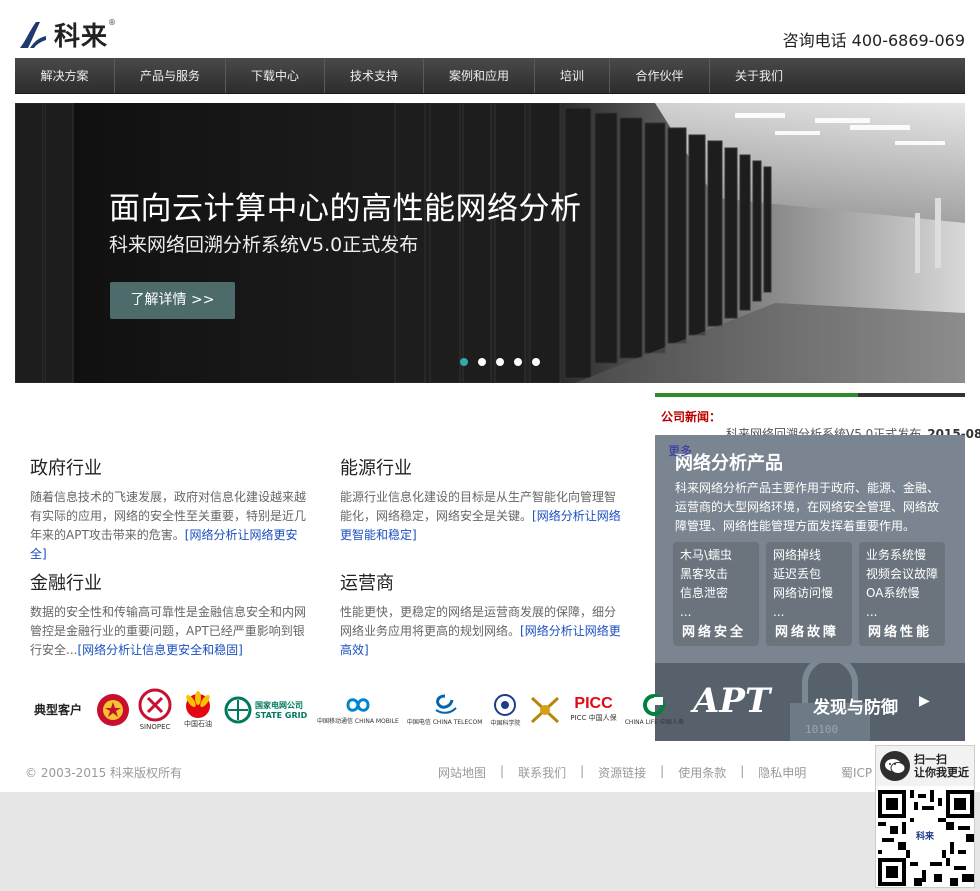 The height and width of the screenshot is (891, 980). I want to click on card-network-fault: 网络掉线 延迟丢包 网络访问慢 ... 网络故障, so click(809, 594).